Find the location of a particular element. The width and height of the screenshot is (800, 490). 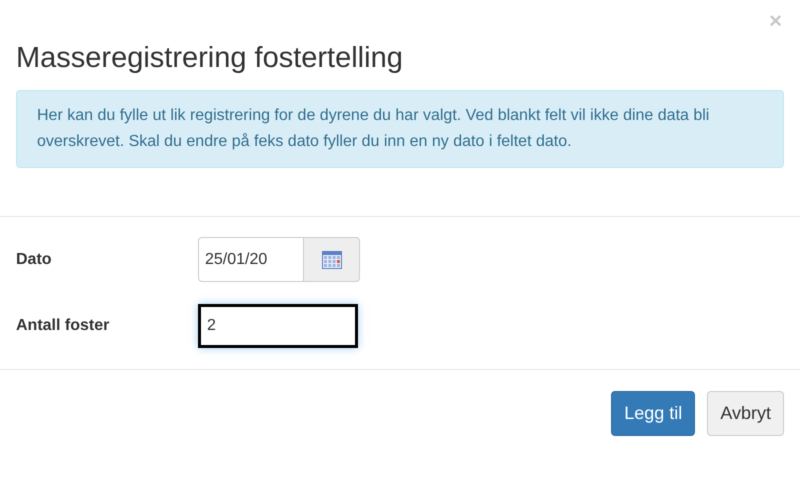

dialog-title: Masseregistrering fostertelling is located at coordinates (210, 58).